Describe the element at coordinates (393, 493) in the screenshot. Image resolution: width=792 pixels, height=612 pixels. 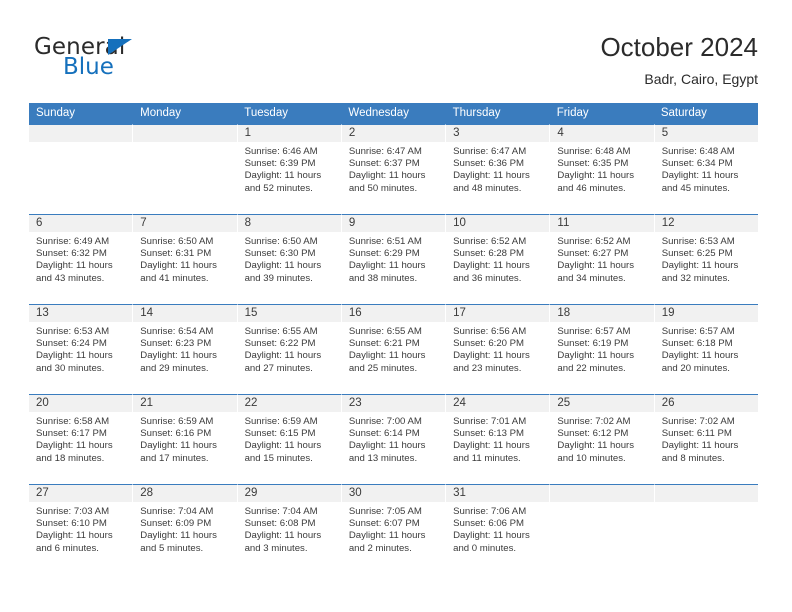
I see `day-number-band: 30` at that location.